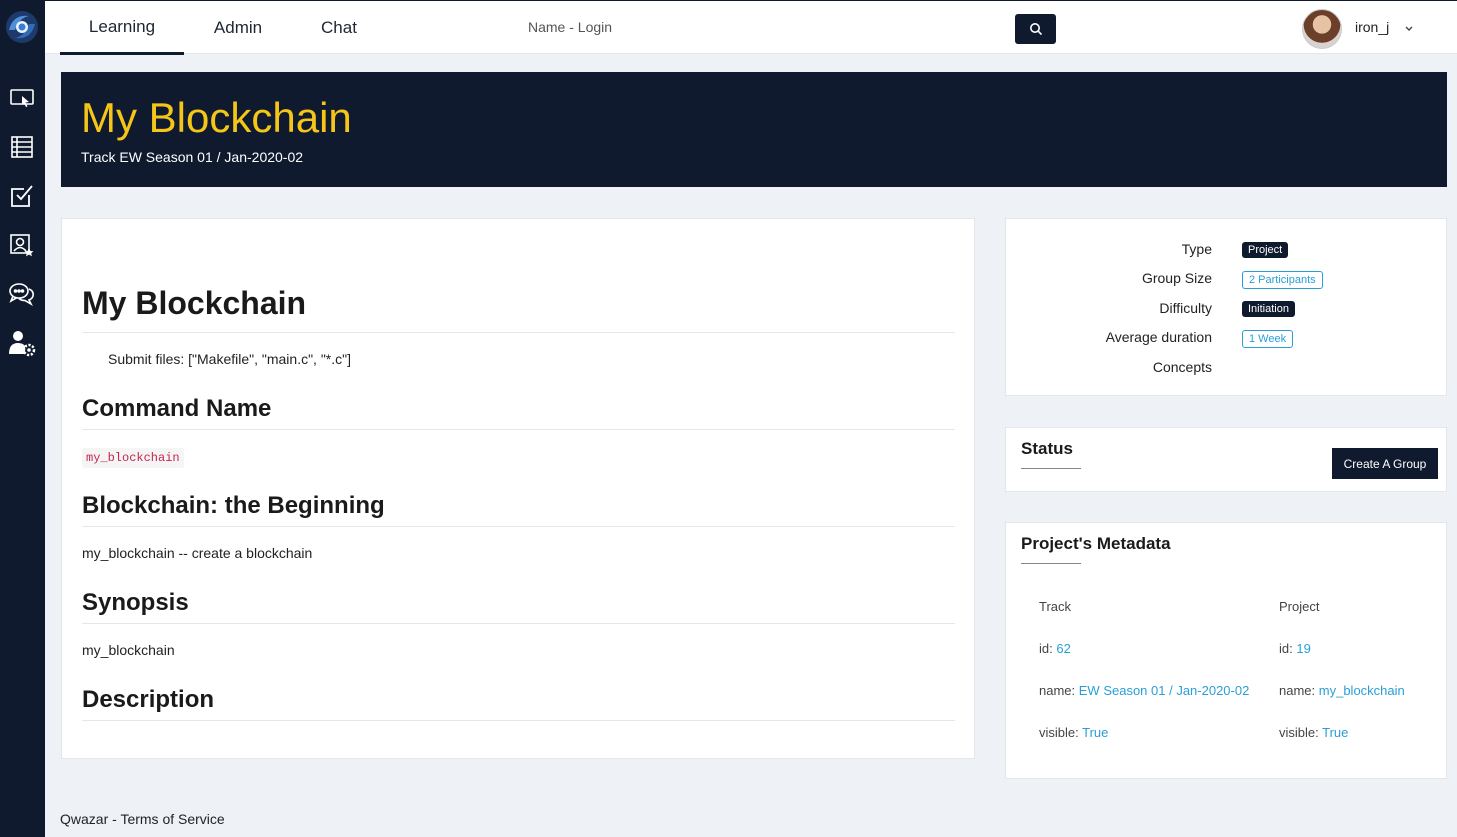  I want to click on tab-learning: Learning, so click(122, 28).